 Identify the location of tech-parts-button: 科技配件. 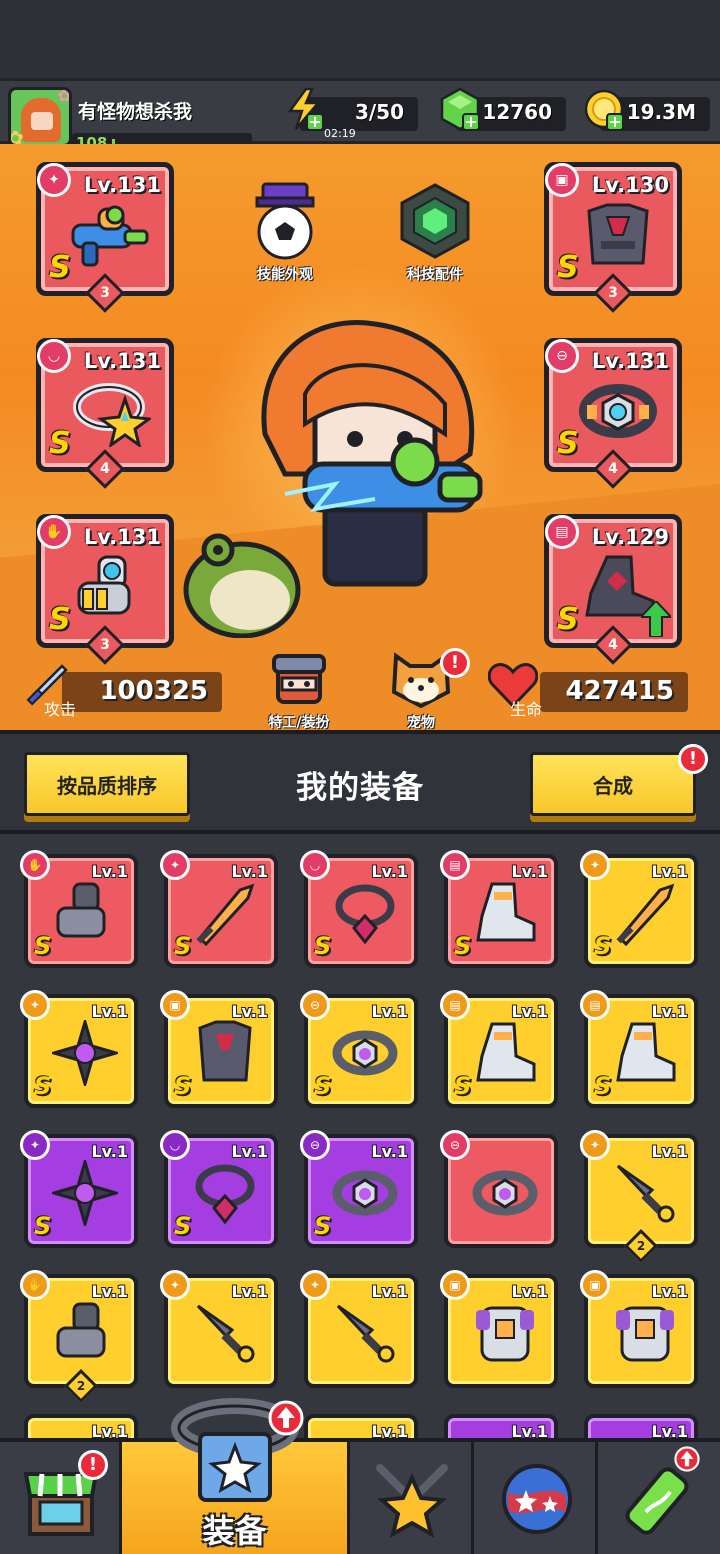
(435, 233).